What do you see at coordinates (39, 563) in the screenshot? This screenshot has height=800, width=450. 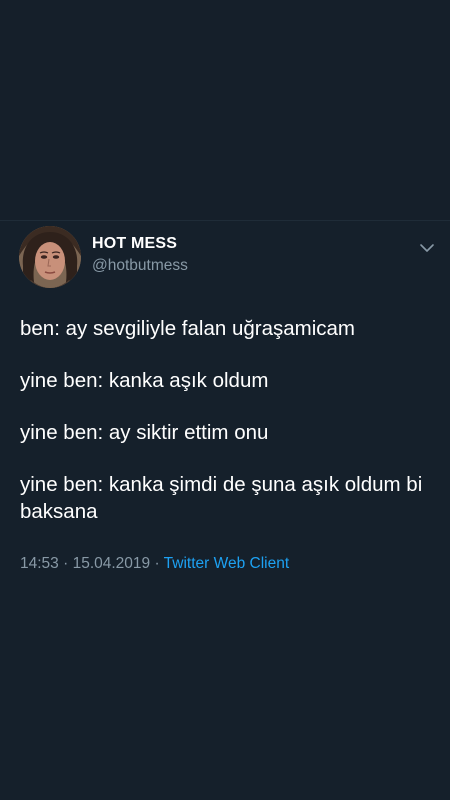 I see `tweet-time: 14:53` at bounding box center [39, 563].